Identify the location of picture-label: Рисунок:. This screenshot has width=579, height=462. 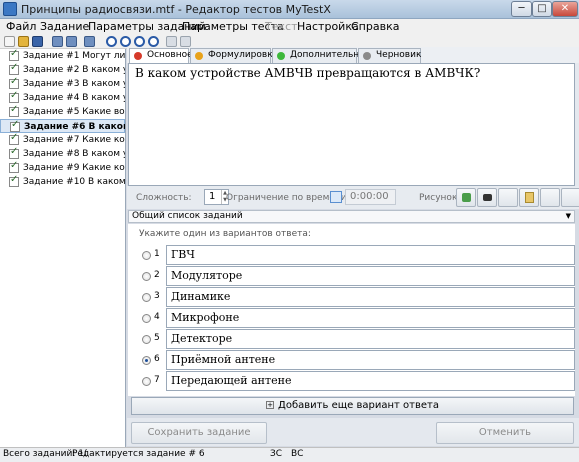
(440, 198).